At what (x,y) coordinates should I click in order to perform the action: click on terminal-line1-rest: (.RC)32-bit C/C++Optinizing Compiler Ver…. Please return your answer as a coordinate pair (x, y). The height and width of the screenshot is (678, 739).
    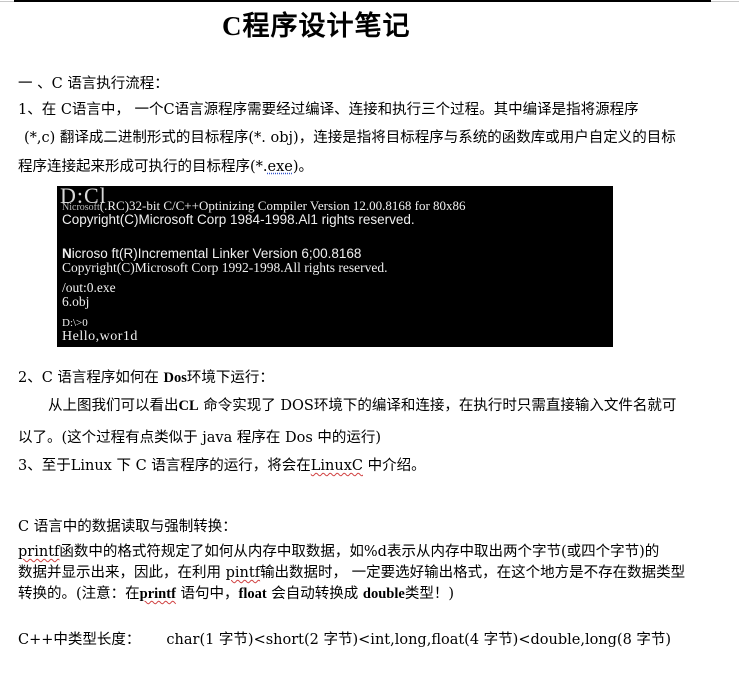
    Looking at the image, I should click on (282, 205).